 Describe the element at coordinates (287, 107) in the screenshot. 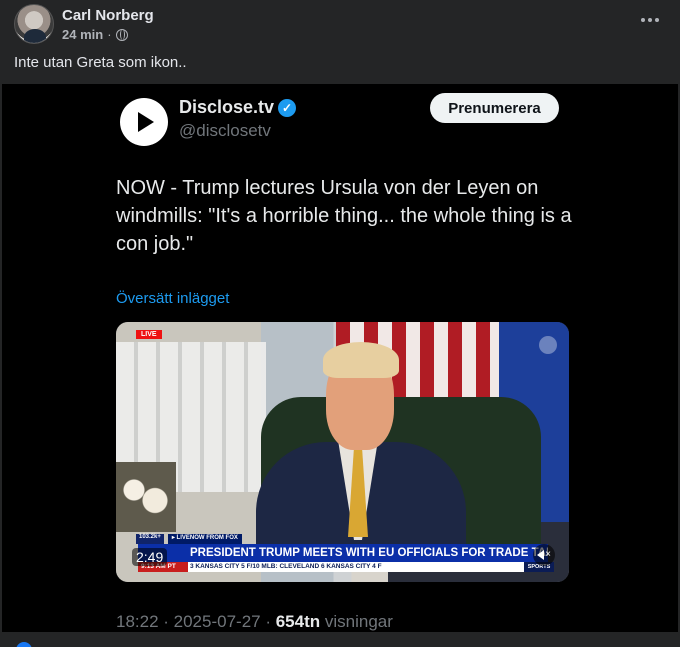

I see `verified-badge-icon: ✓` at that location.